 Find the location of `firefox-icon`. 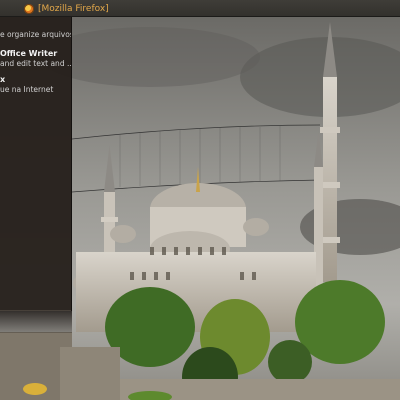

firefox-icon is located at coordinates (29, 8).